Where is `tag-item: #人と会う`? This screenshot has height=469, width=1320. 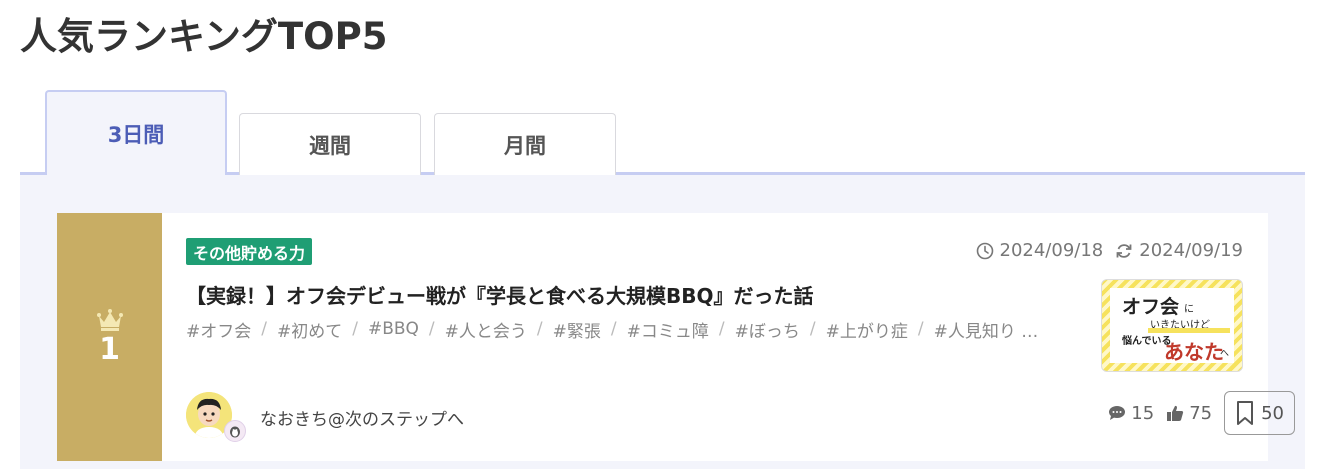
tag-item: #人と会う is located at coordinates (486, 329).